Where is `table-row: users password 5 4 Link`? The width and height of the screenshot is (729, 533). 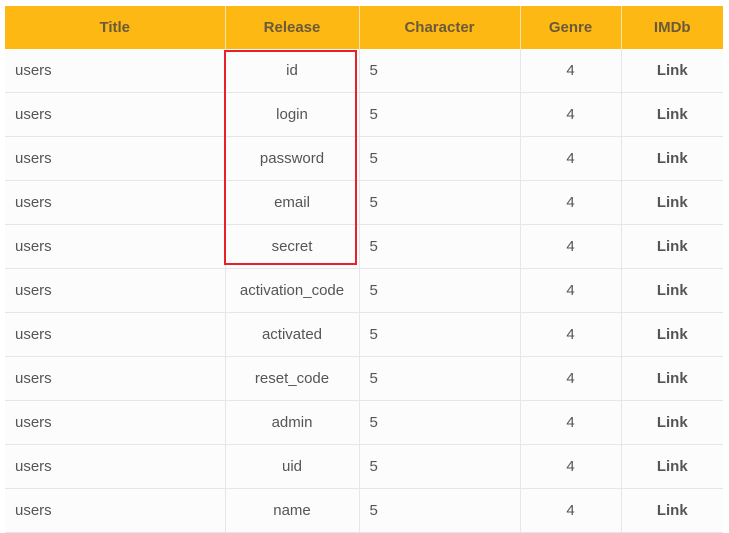
table-row: users password 5 4 Link is located at coordinates (364, 158).